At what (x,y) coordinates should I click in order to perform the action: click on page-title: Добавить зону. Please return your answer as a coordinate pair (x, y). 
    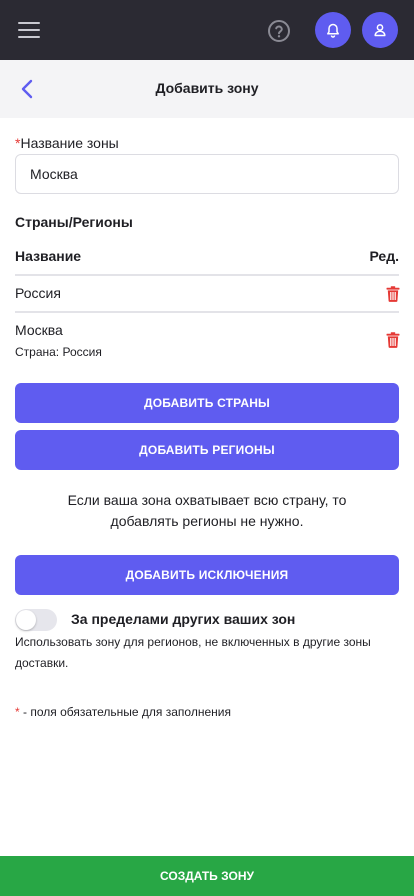
    Looking at the image, I should click on (207, 88).